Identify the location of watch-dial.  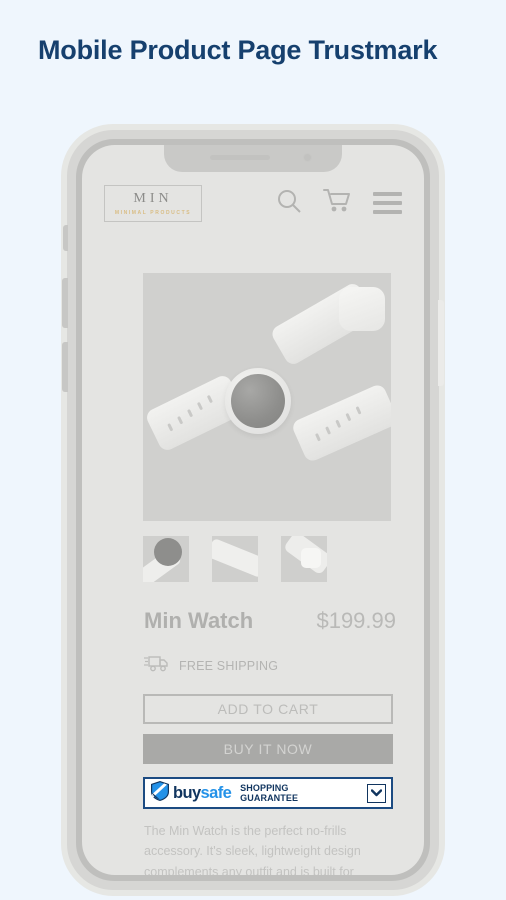
(258, 401).